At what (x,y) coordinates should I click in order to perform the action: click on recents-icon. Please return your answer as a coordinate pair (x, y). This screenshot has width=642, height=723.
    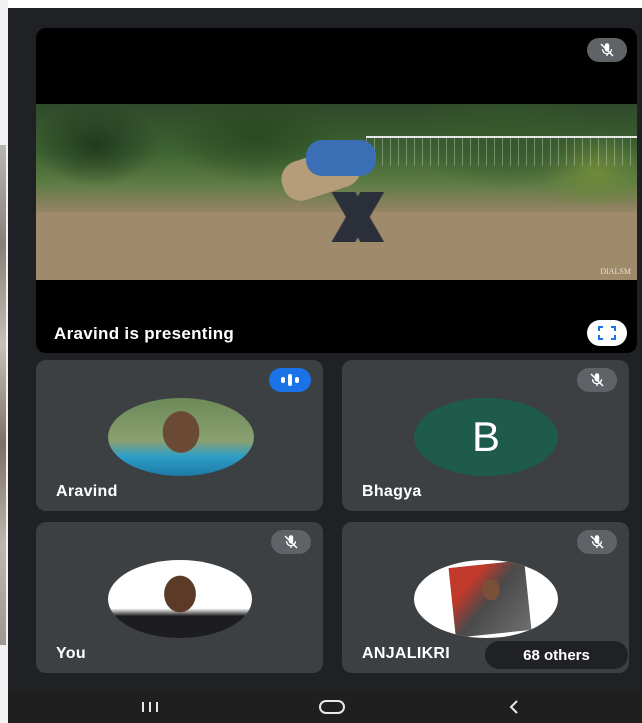
    Looking at the image, I should click on (150, 707).